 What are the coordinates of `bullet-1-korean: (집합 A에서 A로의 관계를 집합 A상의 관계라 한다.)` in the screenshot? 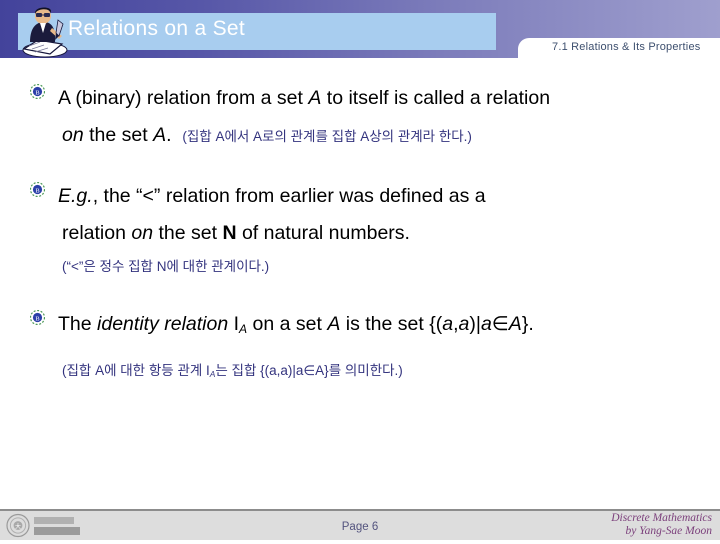 It's located at (327, 136).